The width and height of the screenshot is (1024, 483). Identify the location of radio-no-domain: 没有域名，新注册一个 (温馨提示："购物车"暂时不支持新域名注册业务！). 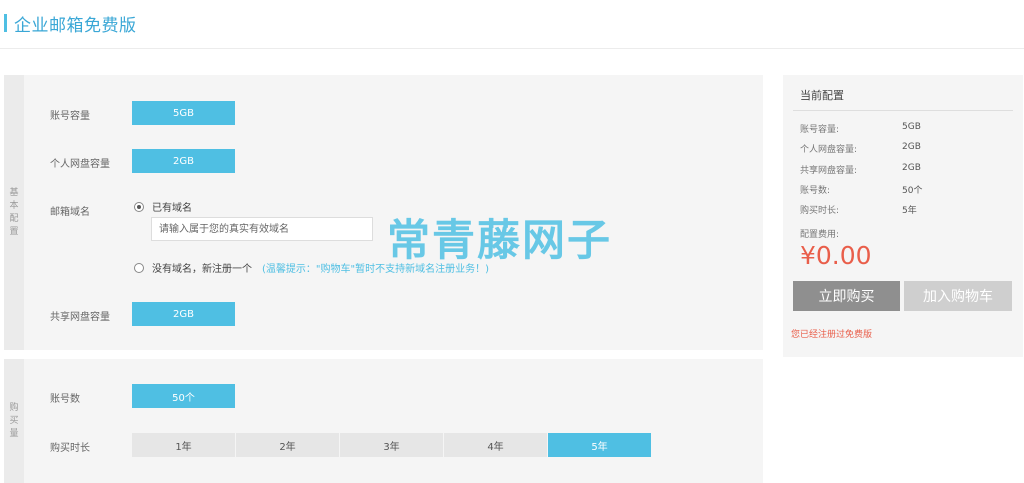
(311, 267).